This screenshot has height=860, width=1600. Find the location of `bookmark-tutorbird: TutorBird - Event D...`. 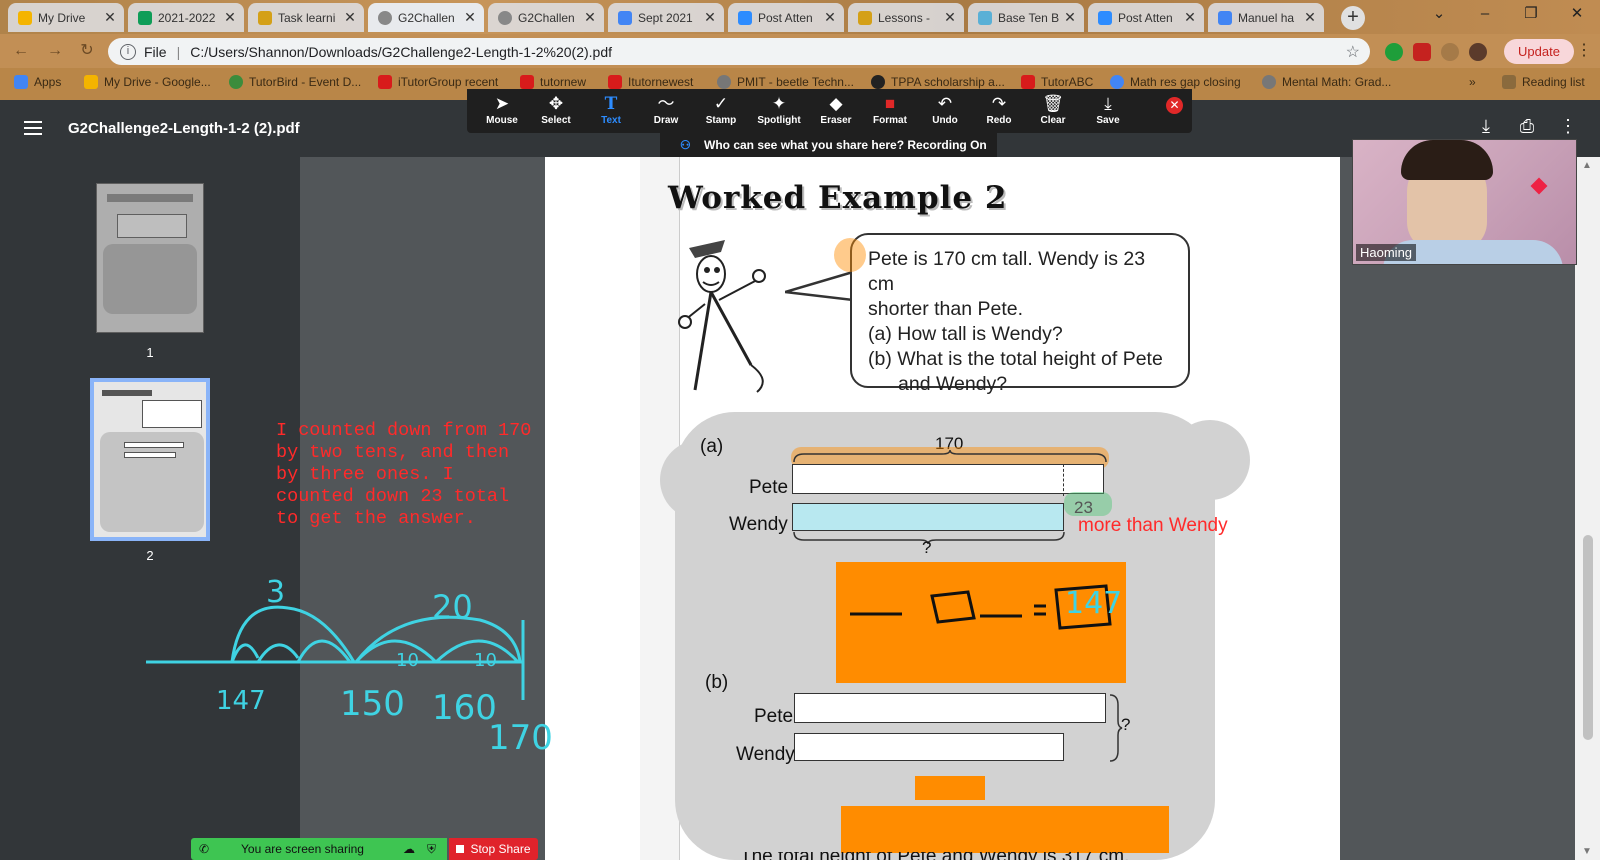

bookmark-tutorbird: TutorBird - Event D... is located at coordinates (295, 82).